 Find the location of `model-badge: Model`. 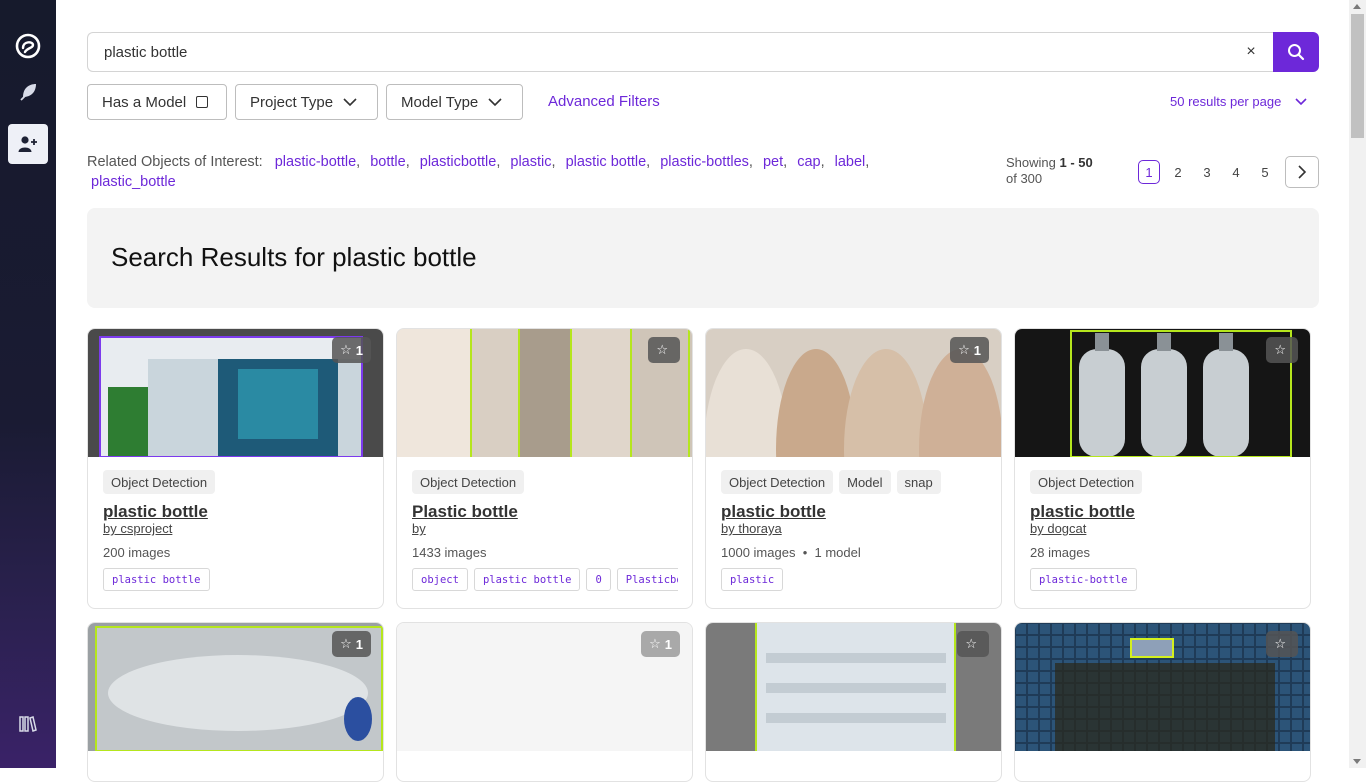

model-badge: Model is located at coordinates (865, 482).